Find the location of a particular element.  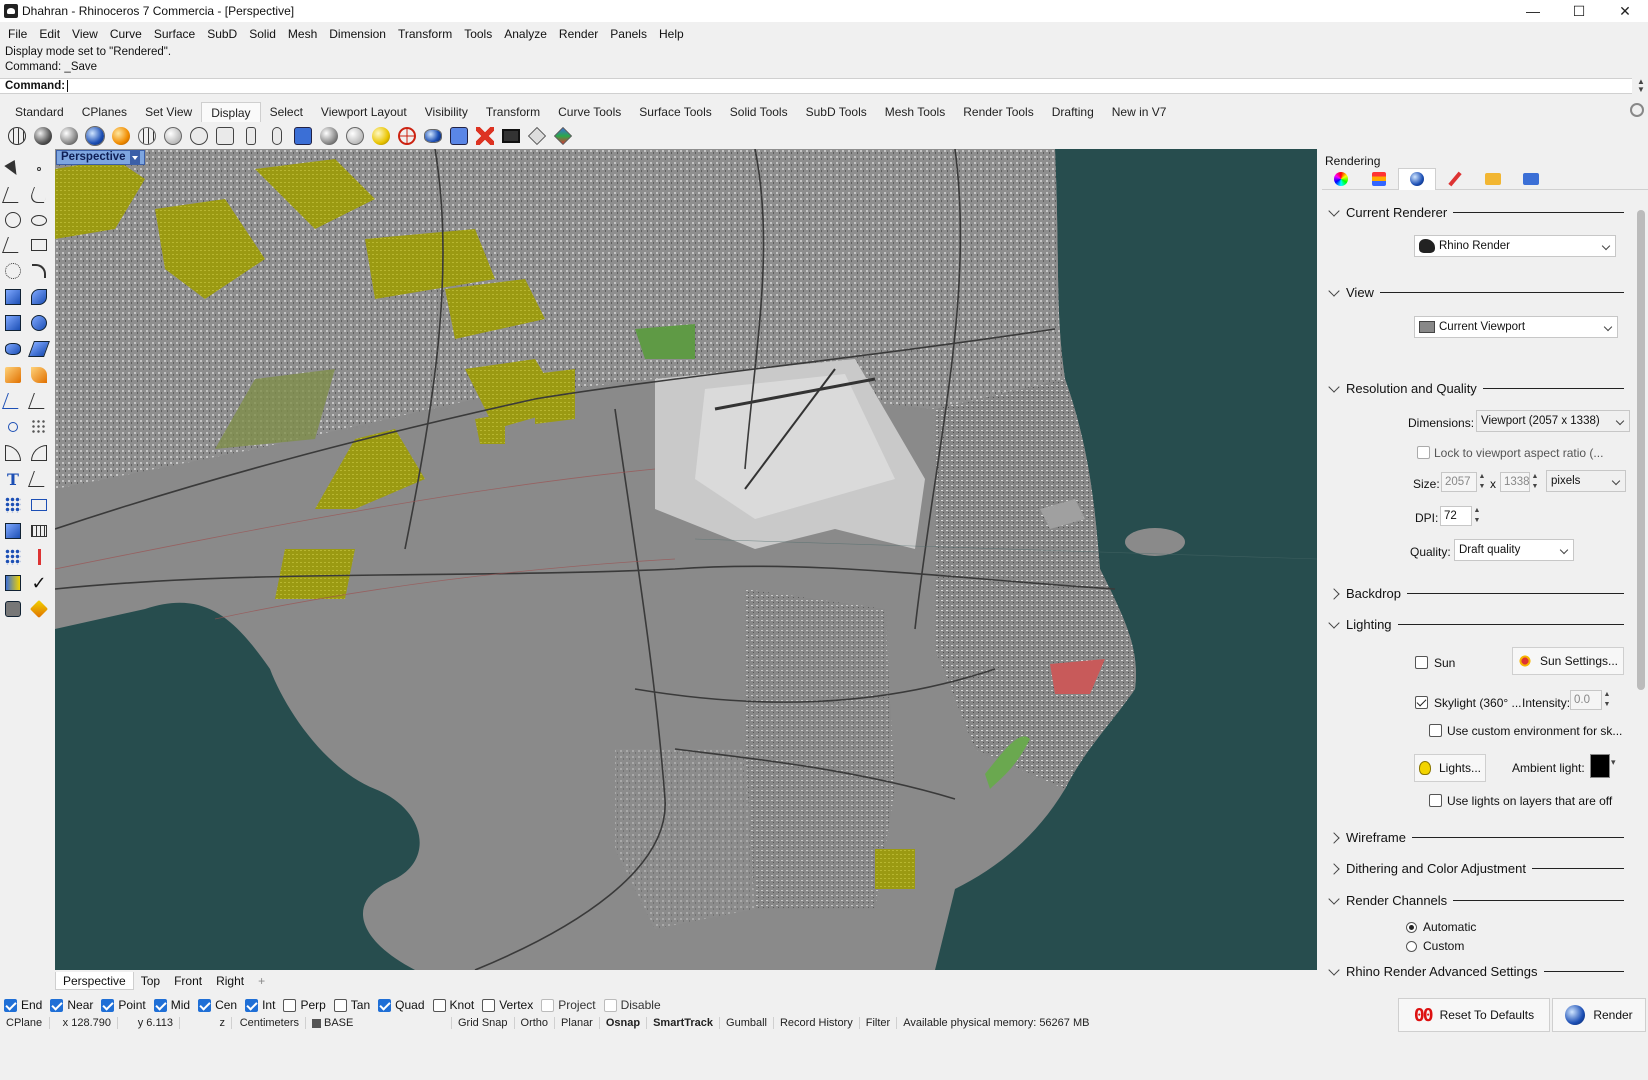

status-smarttrack: SmartTrack is located at coordinates (684, 1023).